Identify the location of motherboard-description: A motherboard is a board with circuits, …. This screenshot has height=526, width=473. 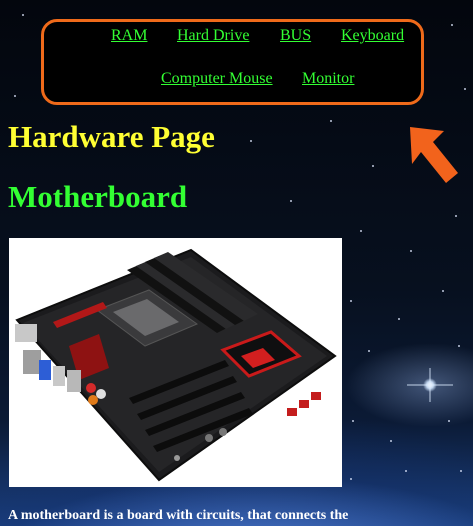
(178, 515).